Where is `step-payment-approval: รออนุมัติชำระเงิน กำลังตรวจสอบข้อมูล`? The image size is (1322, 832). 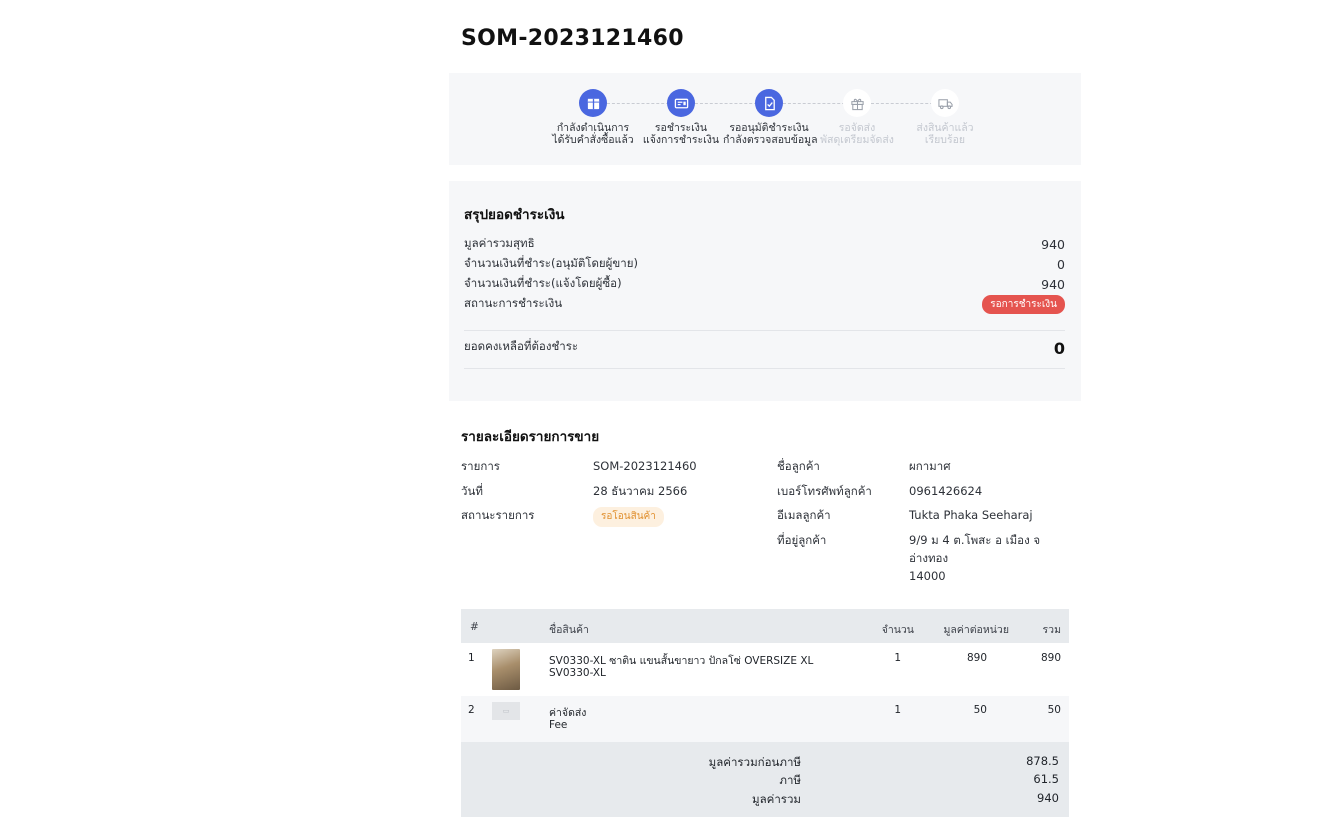
step-payment-approval: รออนุมัติชำระเงิน กำลังตรวจสอบข้อมูล is located at coordinates (770, 117).